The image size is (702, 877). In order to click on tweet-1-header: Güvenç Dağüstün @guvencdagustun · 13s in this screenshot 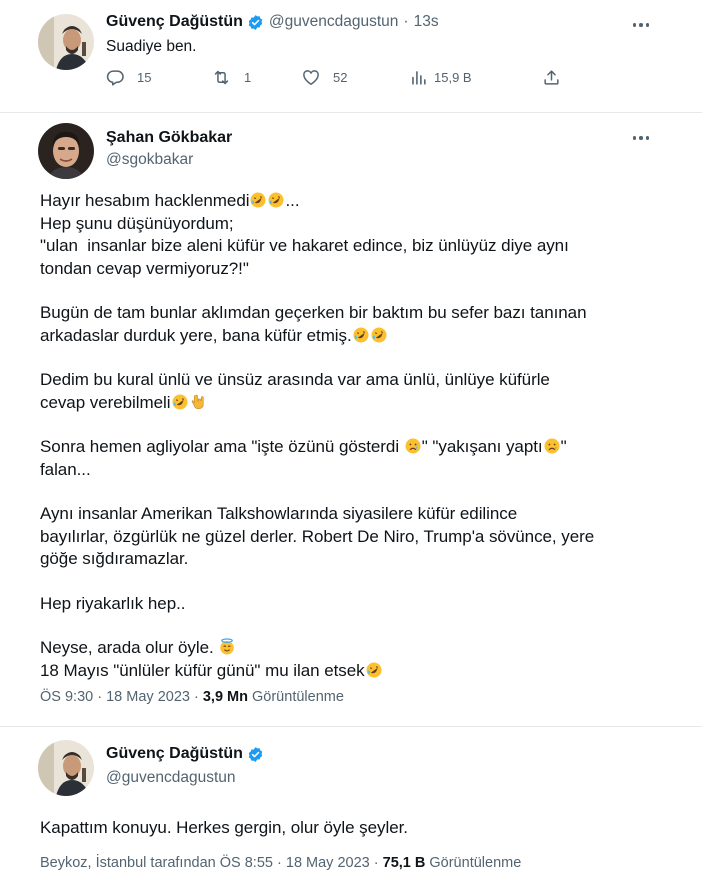, I will do `click(272, 22)`.